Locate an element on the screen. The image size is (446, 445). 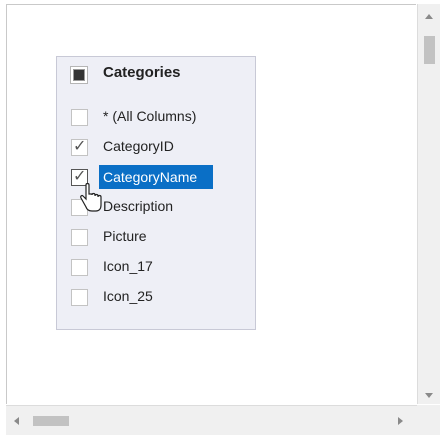
column-label: CategoryID is located at coordinates (138, 146).